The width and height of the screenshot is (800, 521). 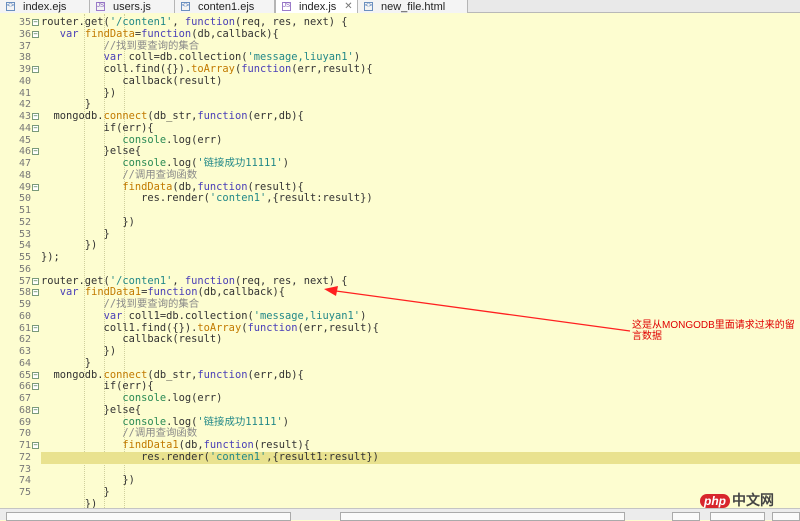 What do you see at coordinates (400, 514) in the screenshot?
I see `status-bar` at bounding box center [400, 514].